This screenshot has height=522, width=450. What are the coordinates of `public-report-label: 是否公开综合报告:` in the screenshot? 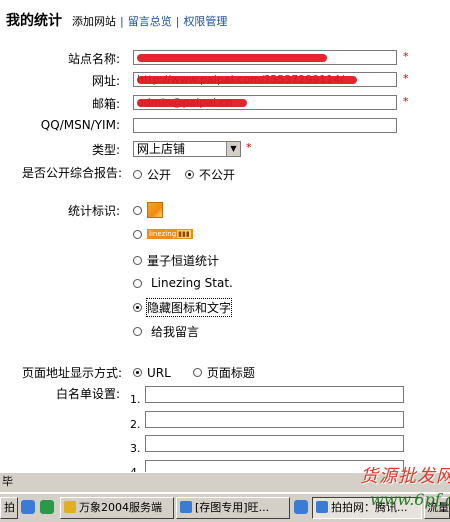 It's located at (71, 173).